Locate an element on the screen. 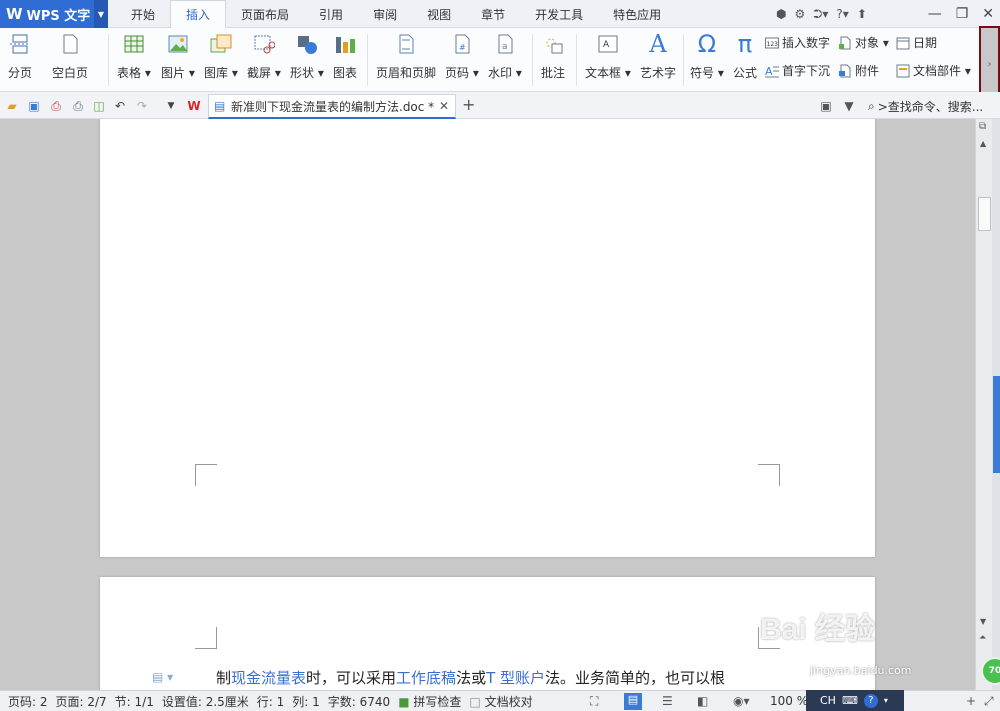  status-pages: 页面: 2/7 is located at coordinates (81, 701).